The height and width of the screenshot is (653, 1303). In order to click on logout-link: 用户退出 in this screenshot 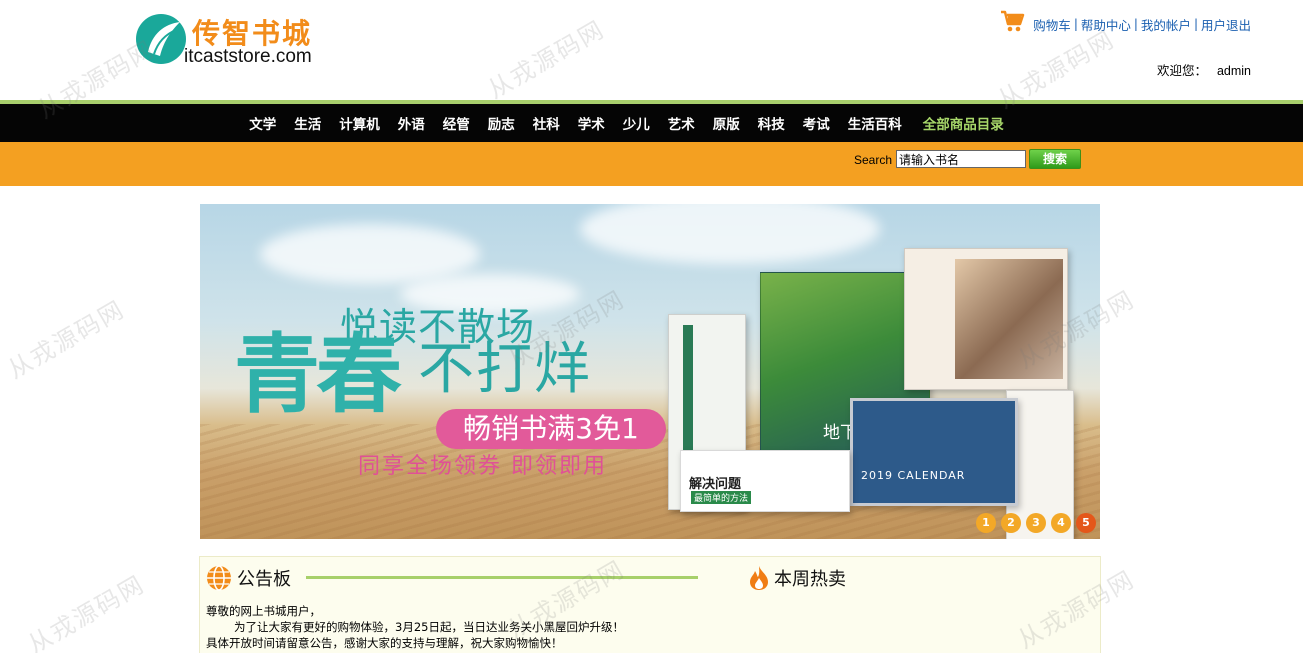, I will do `click(1226, 24)`.